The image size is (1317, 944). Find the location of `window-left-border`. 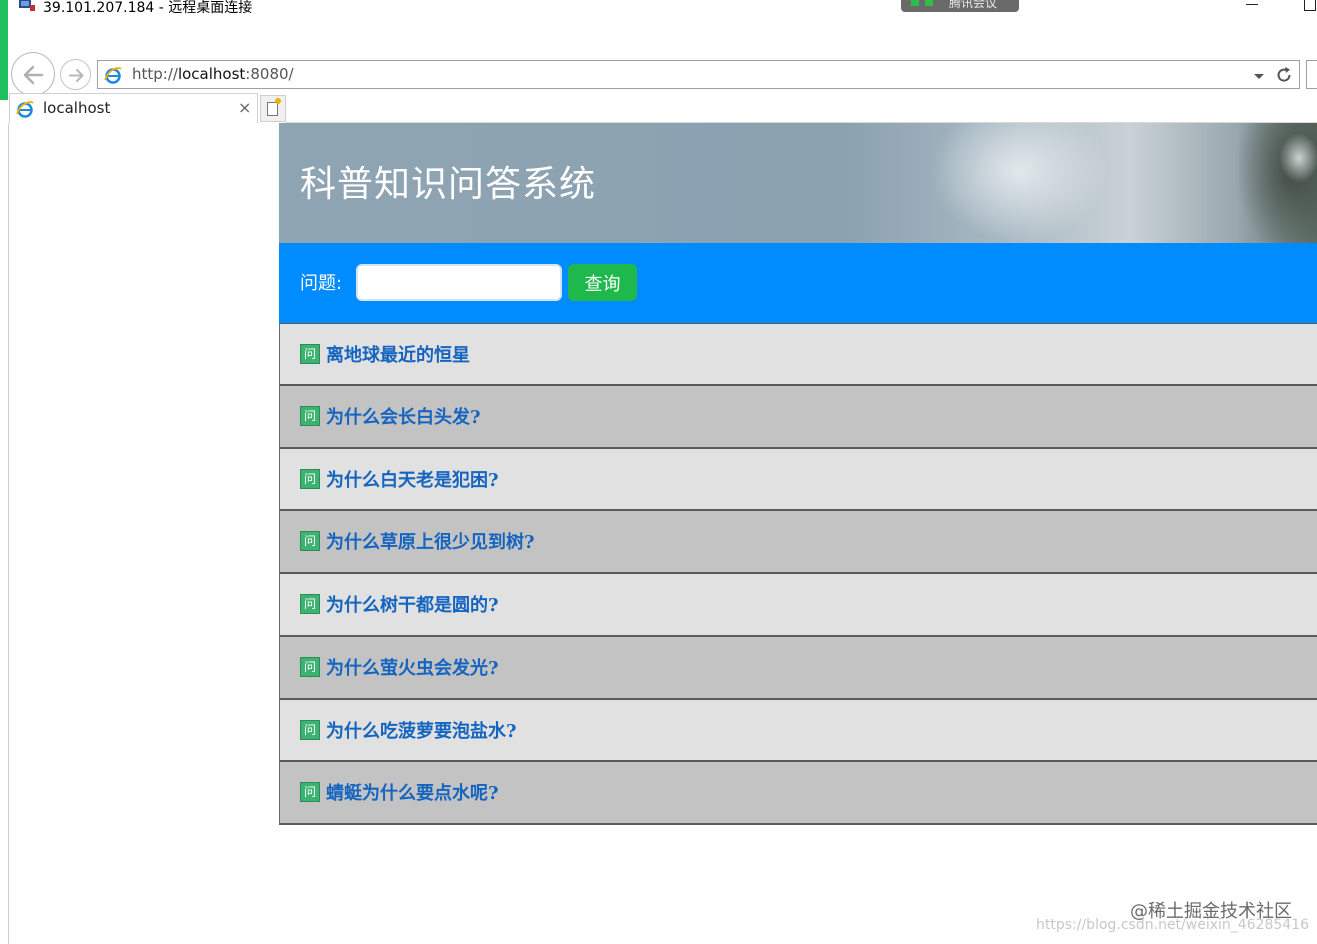

window-left-border is located at coordinates (8, 533).